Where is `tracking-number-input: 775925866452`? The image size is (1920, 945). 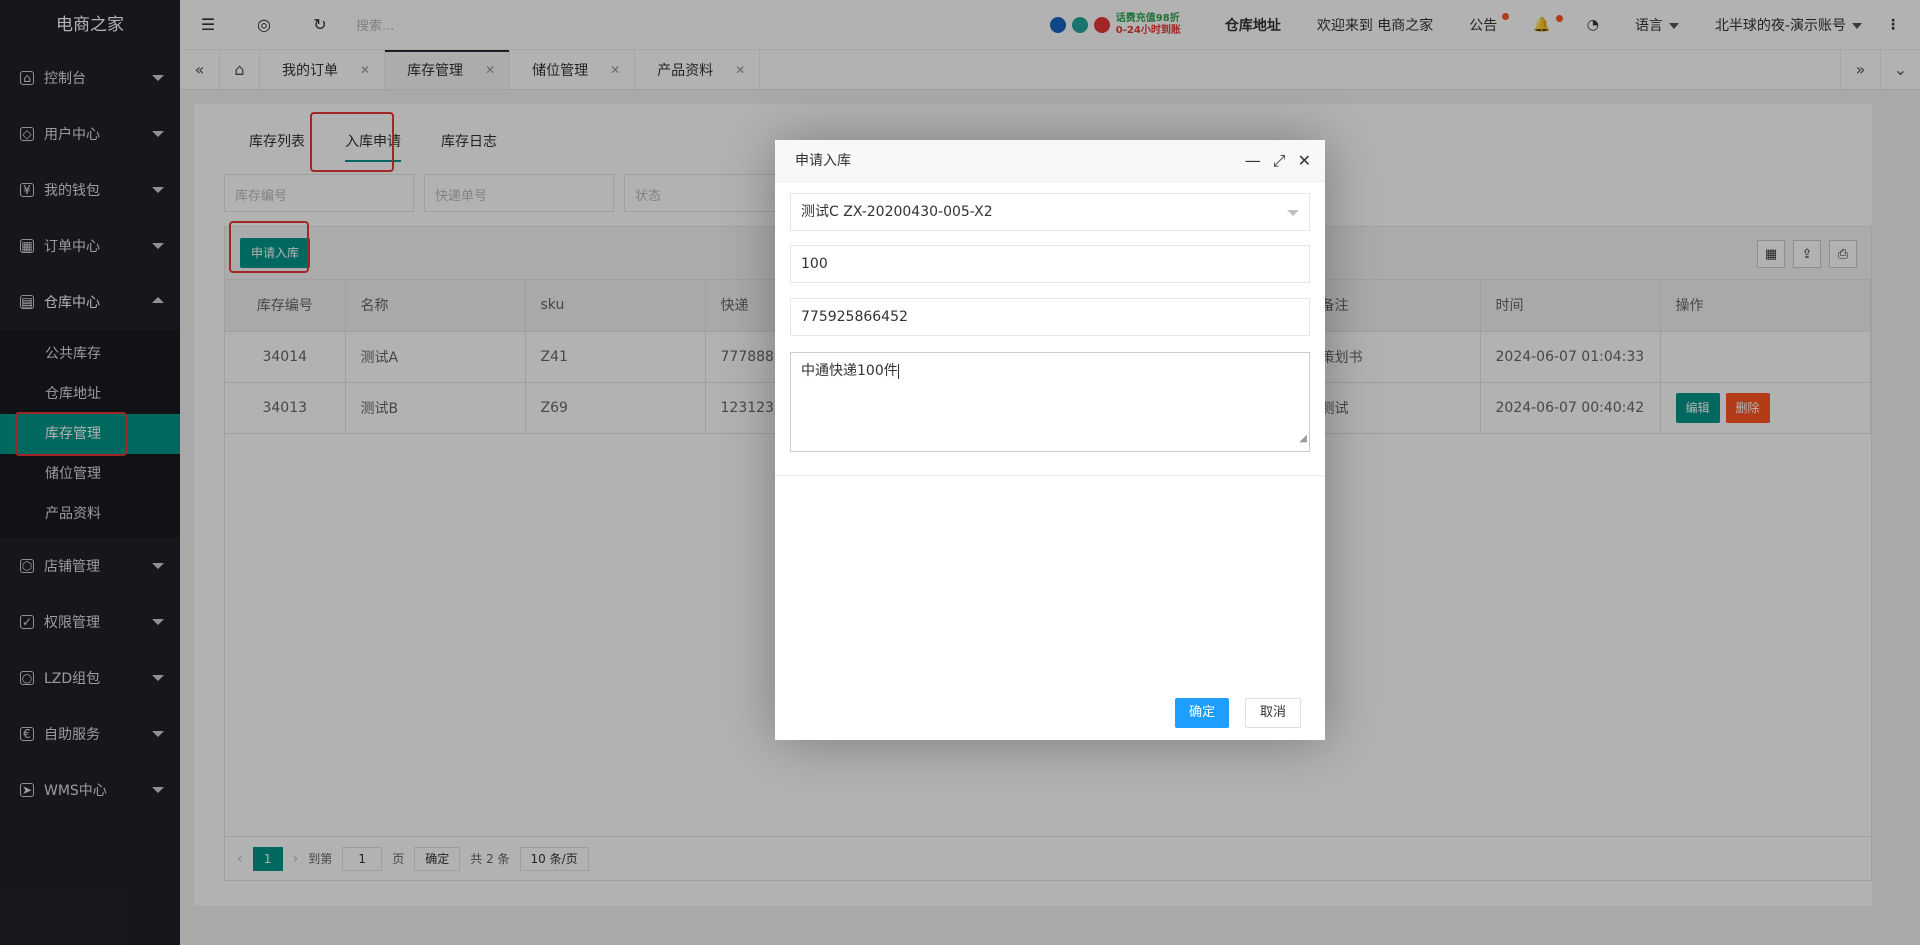 tracking-number-input: 775925866452 is located at coordinates (1050, 317).